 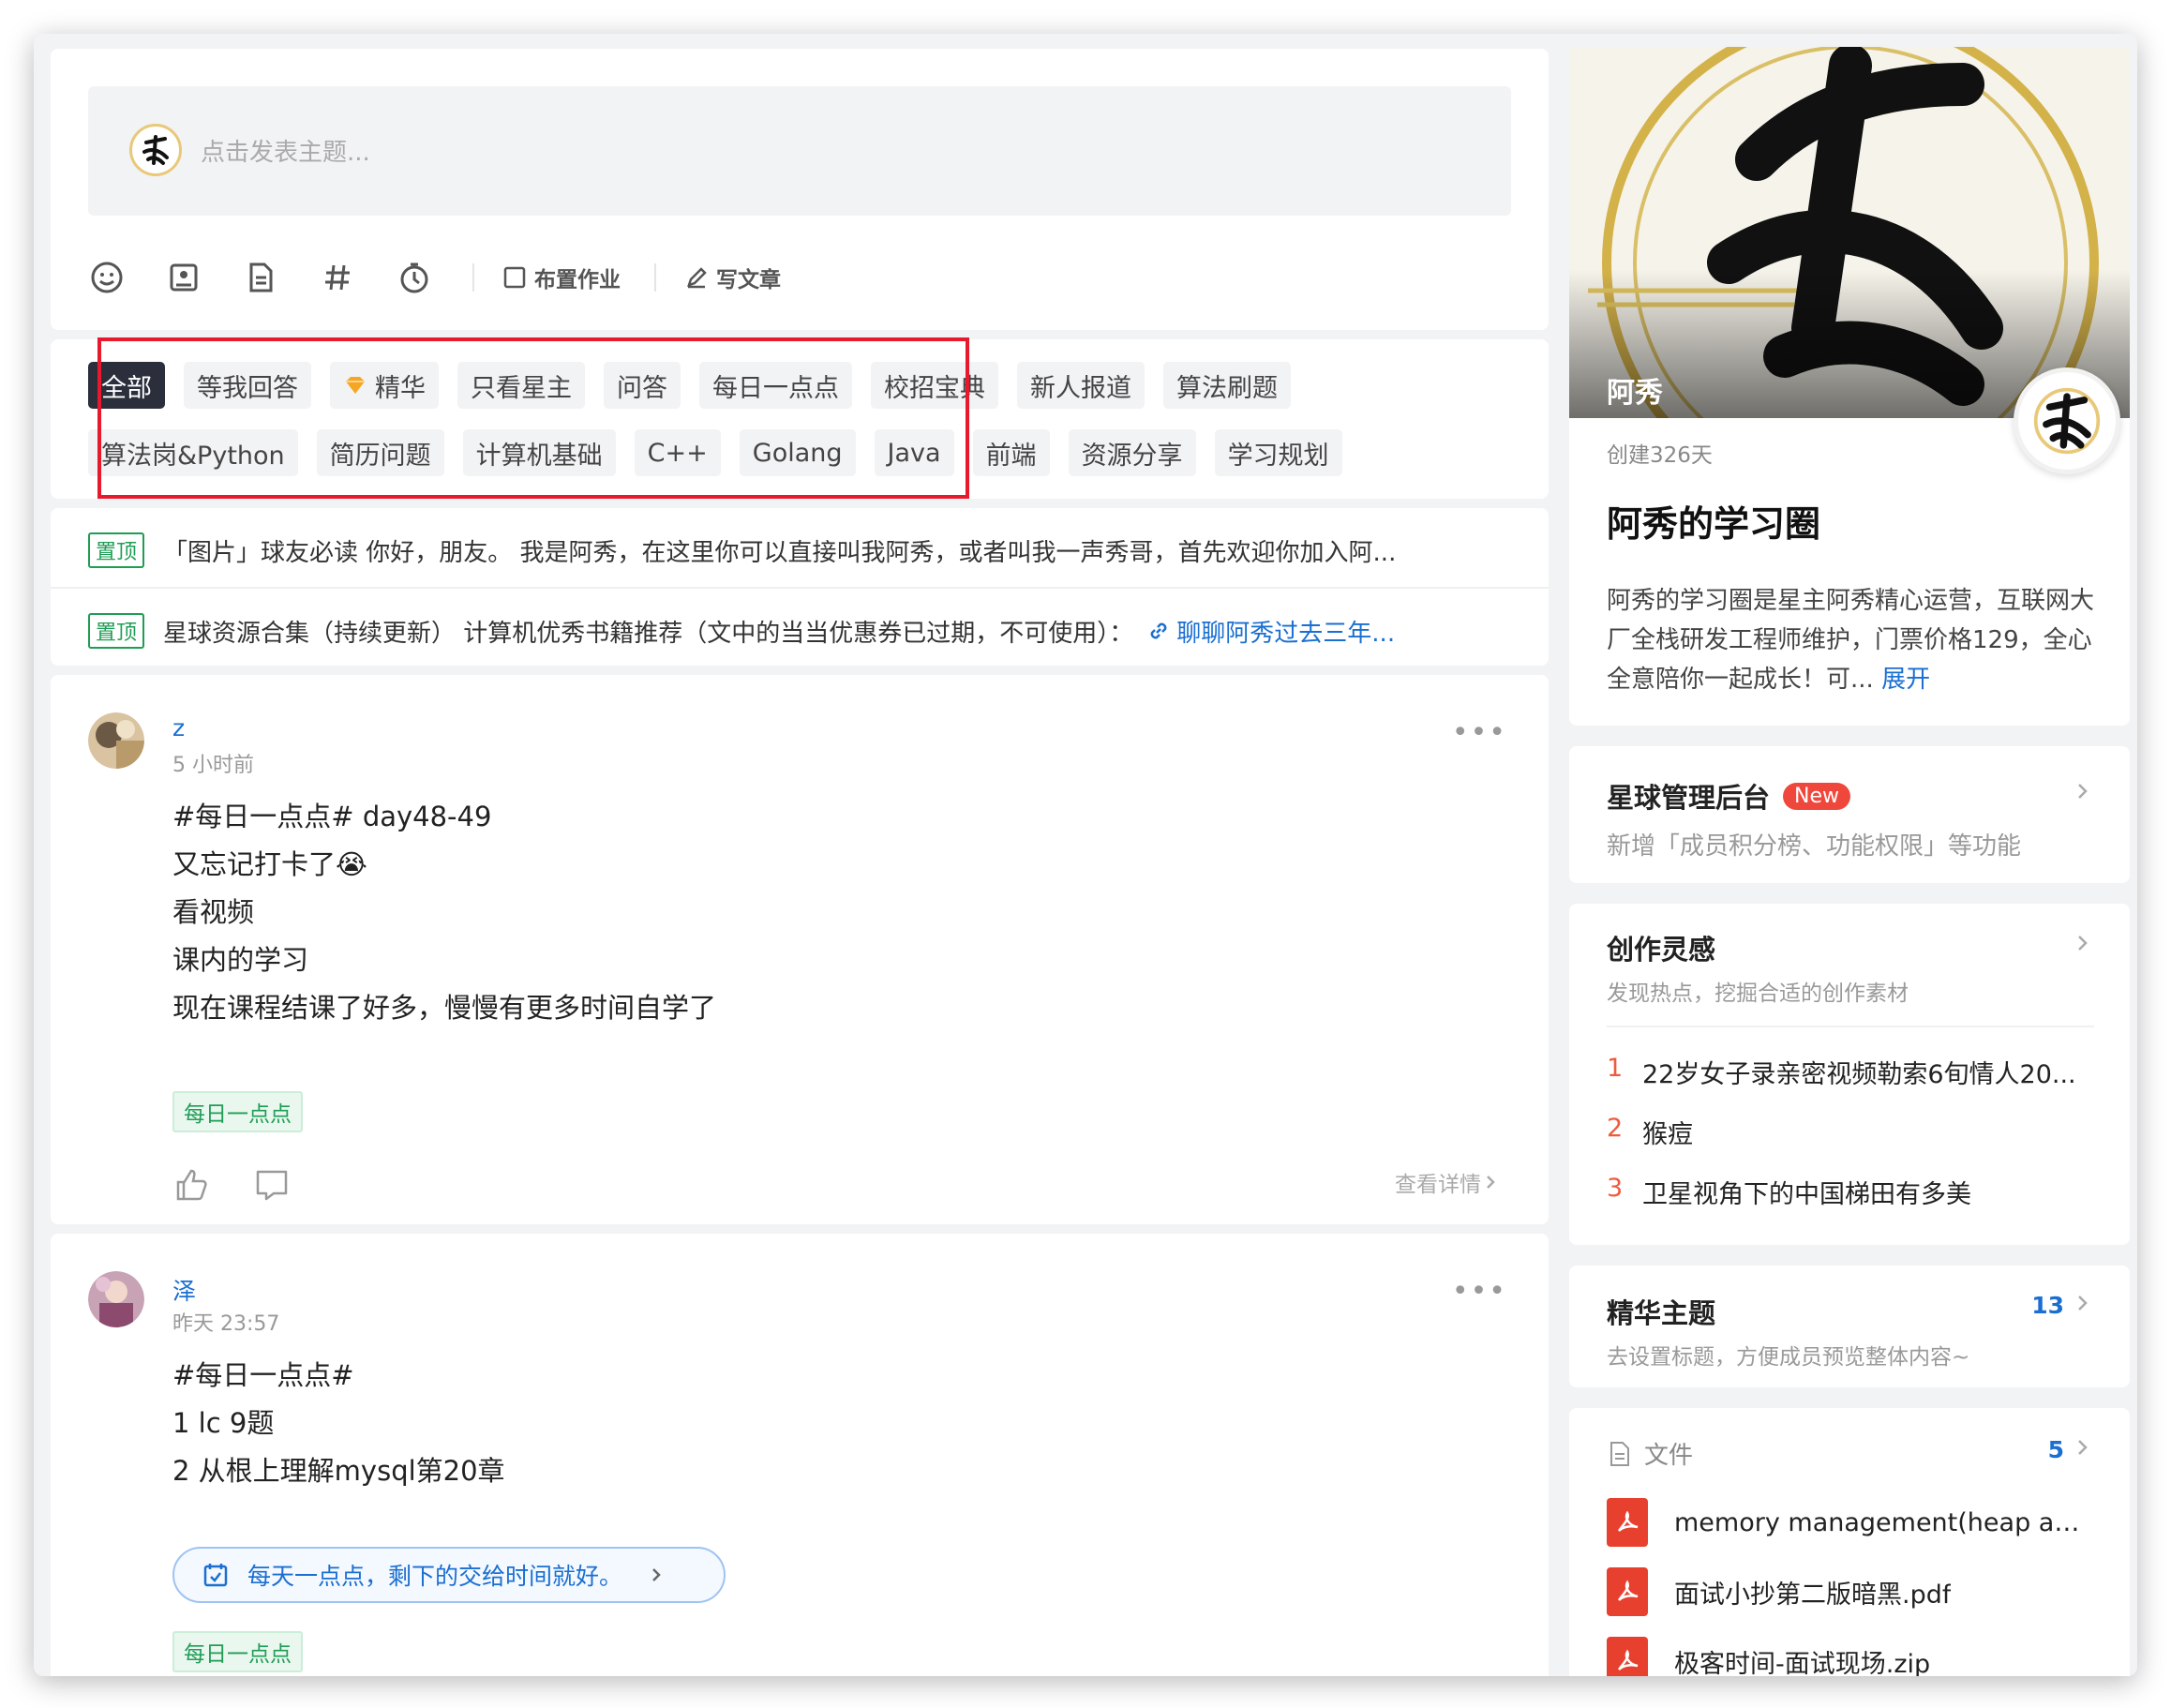 I want to click on composer-card: 点击发表主题... 布置作业 写文章, so click(x=800, y=189).